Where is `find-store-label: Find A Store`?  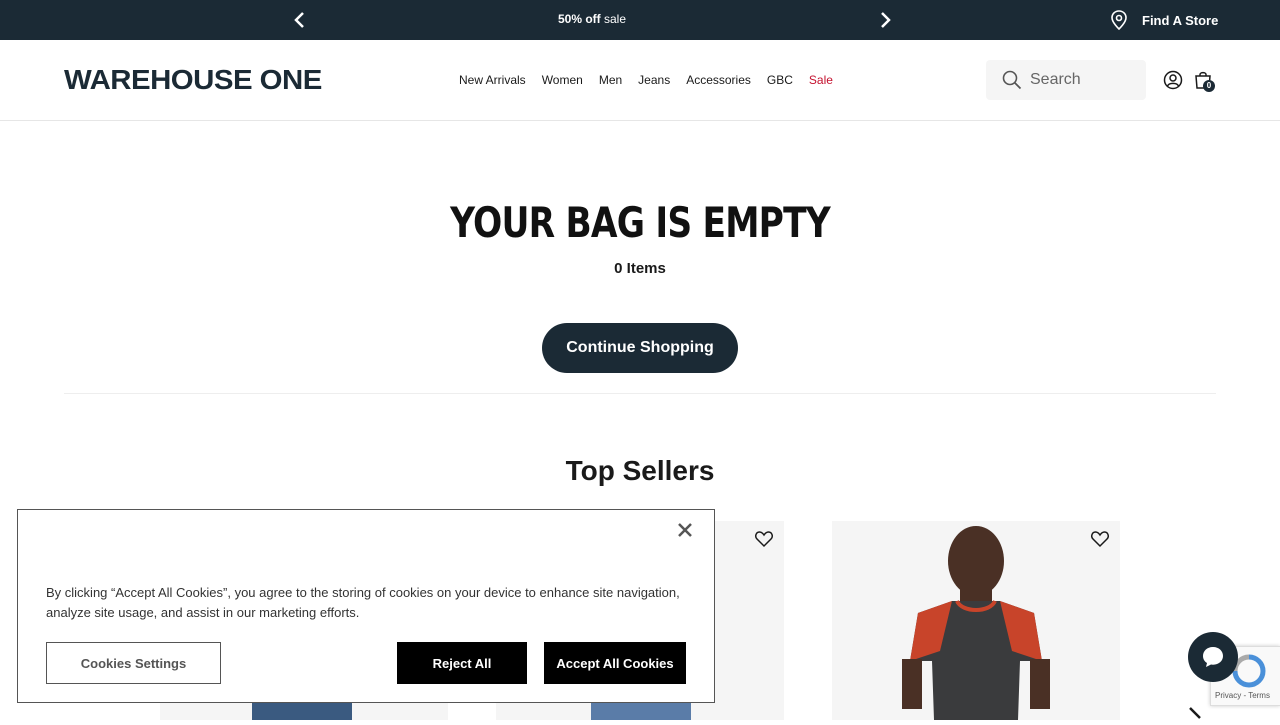 find-store-label: Find A Store is located at coordinates (1180, 20).